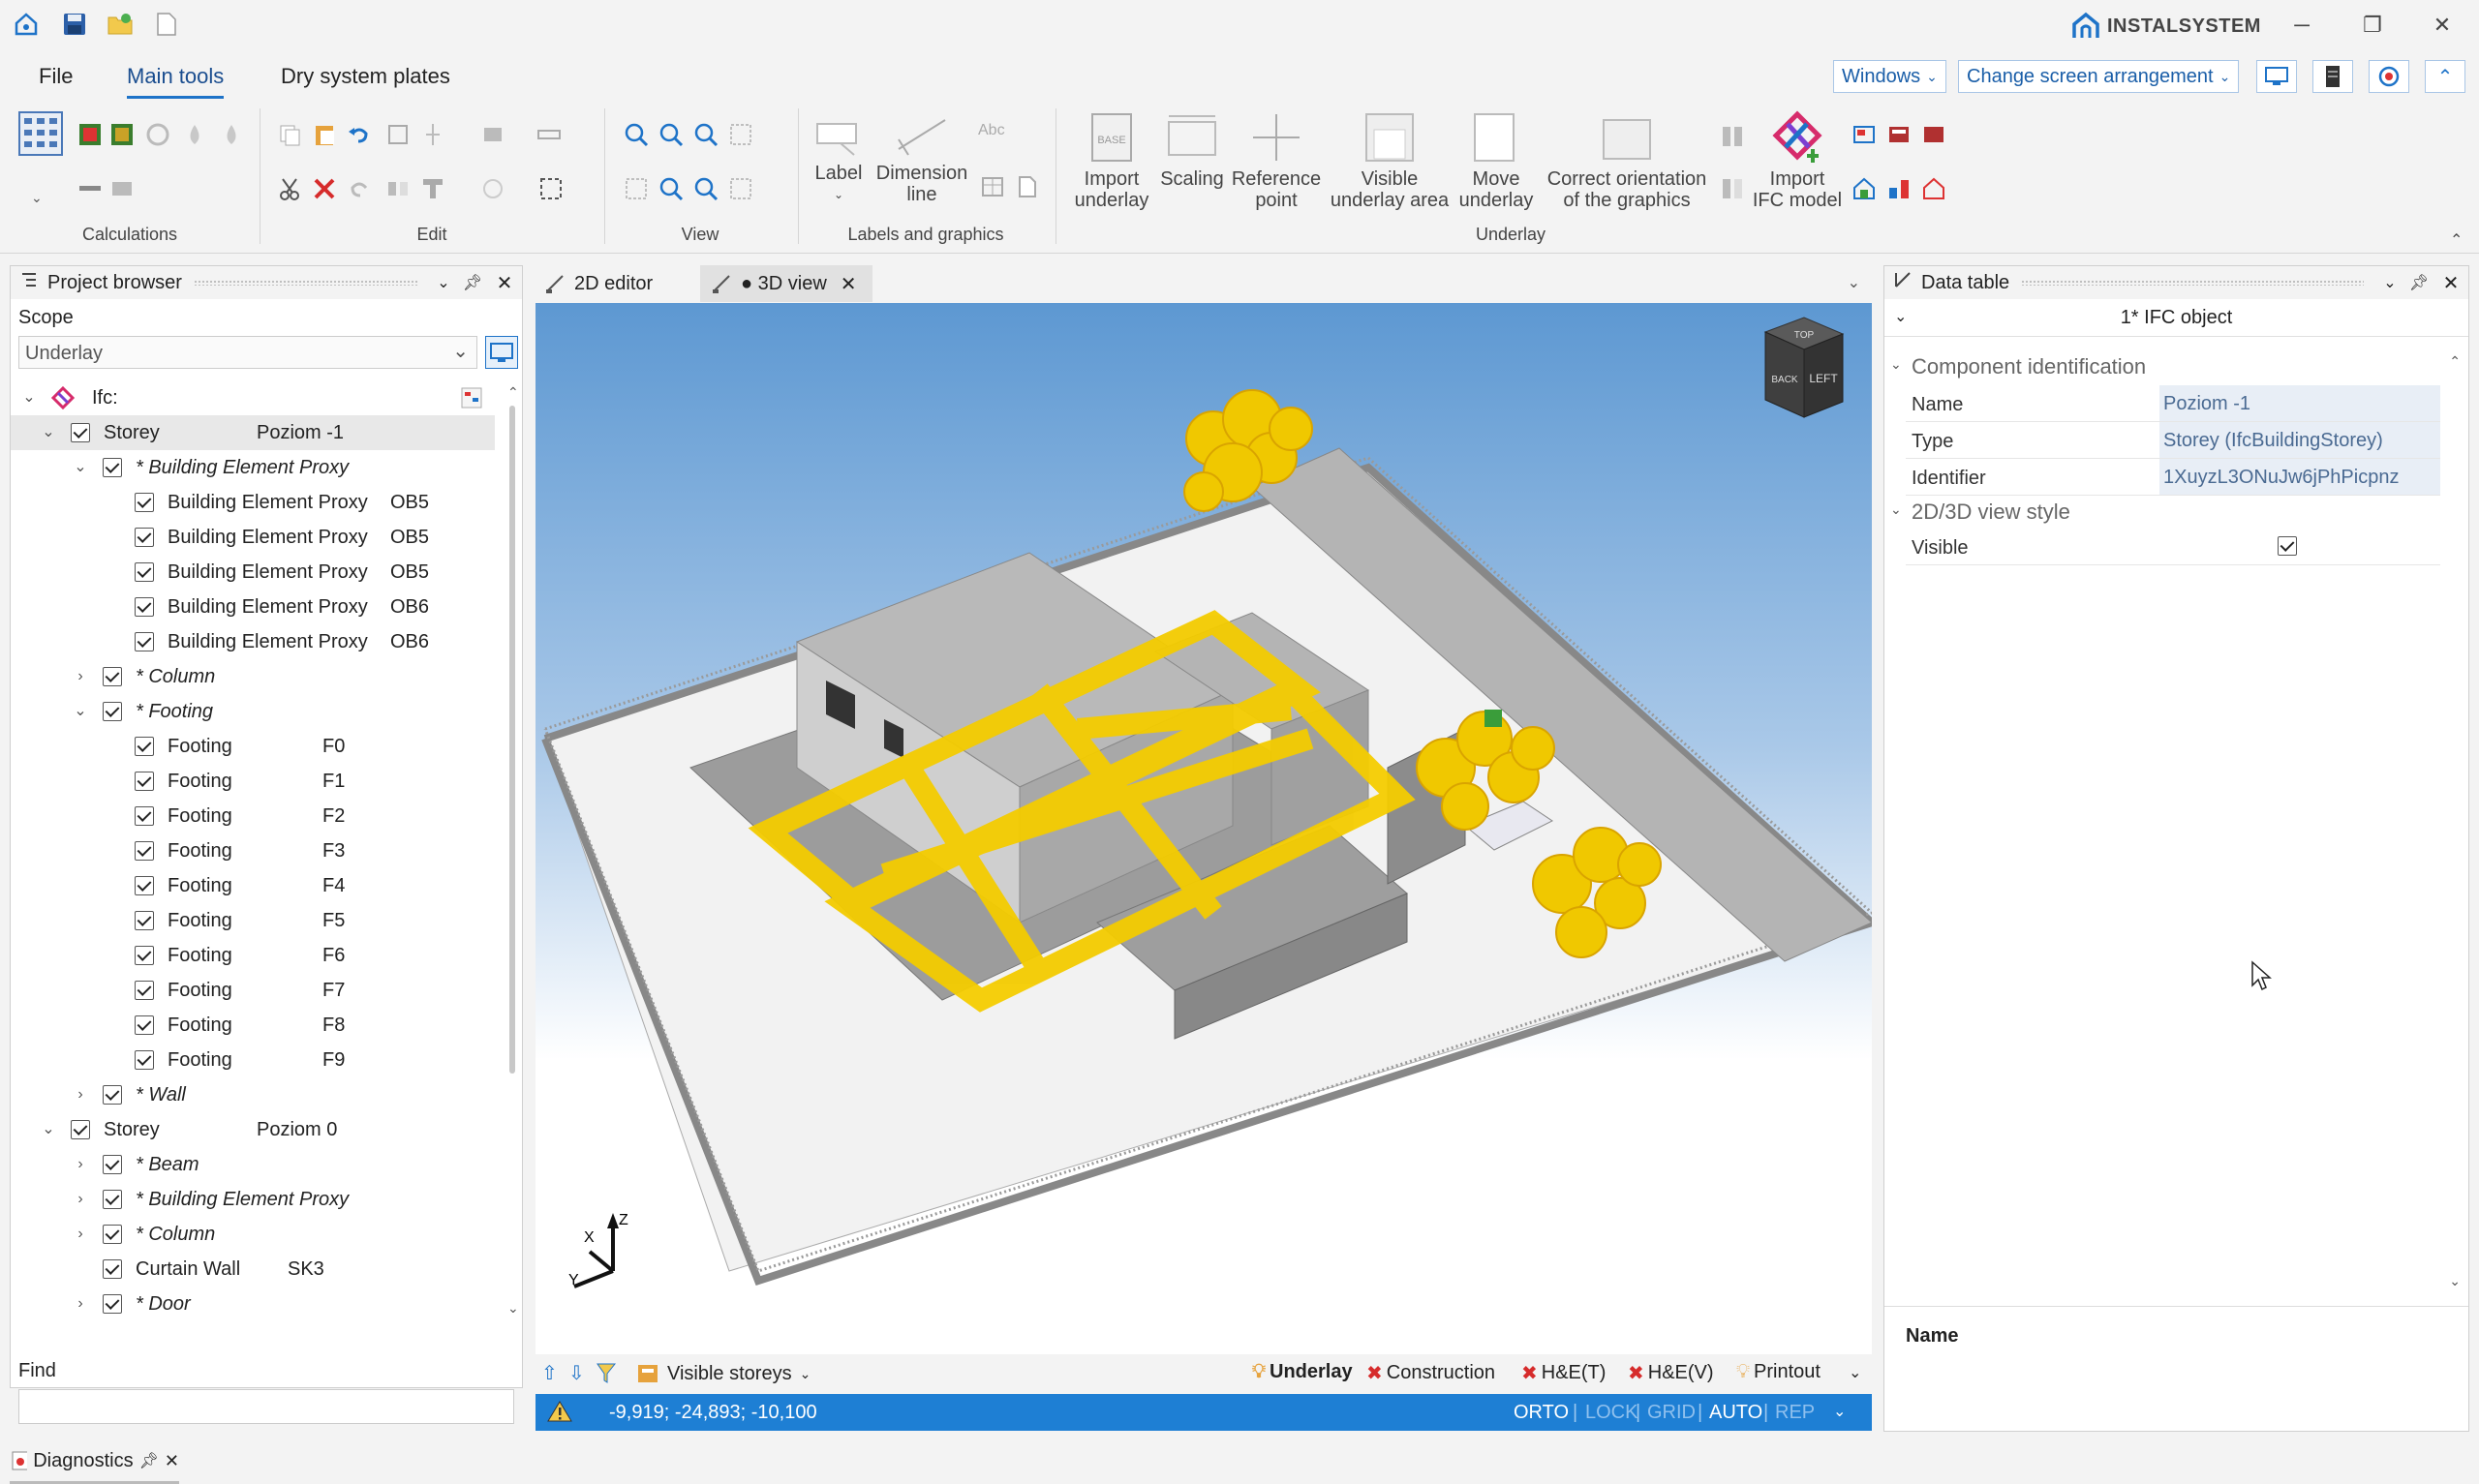 This screenshot has height=1484, width=2479. Describe the element at coordinates (1733, 188) in the screenshot. I see `underlay-props-icon` at that location.